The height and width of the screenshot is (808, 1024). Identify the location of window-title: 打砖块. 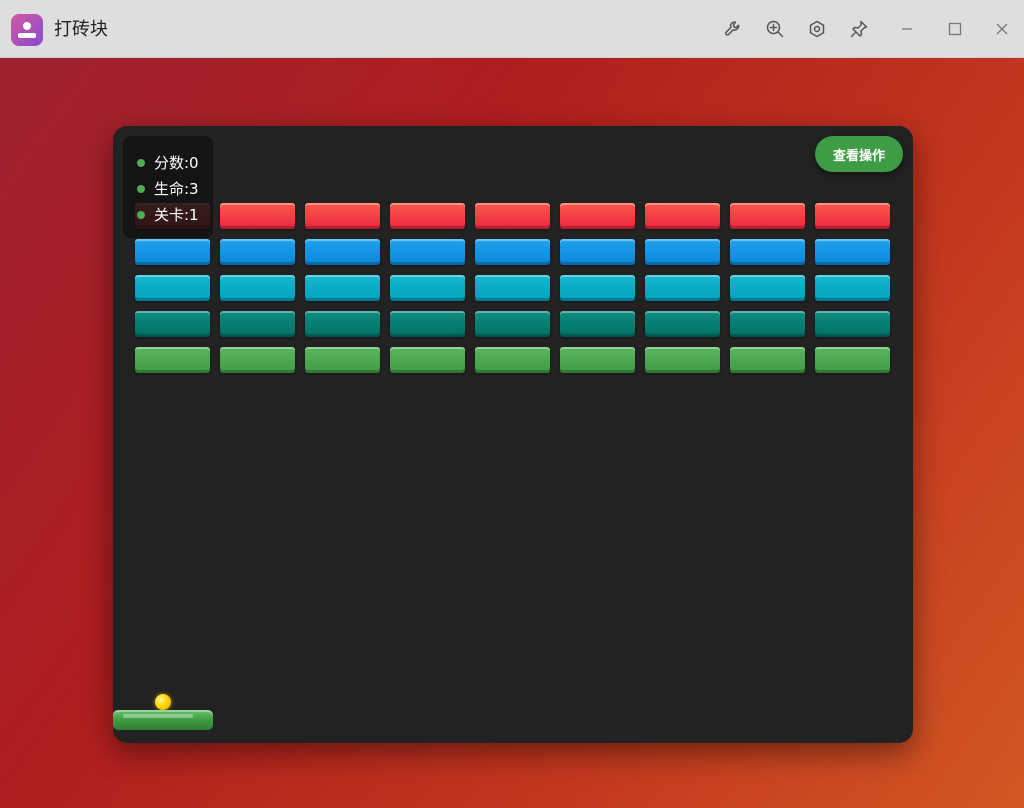
(81, 29).